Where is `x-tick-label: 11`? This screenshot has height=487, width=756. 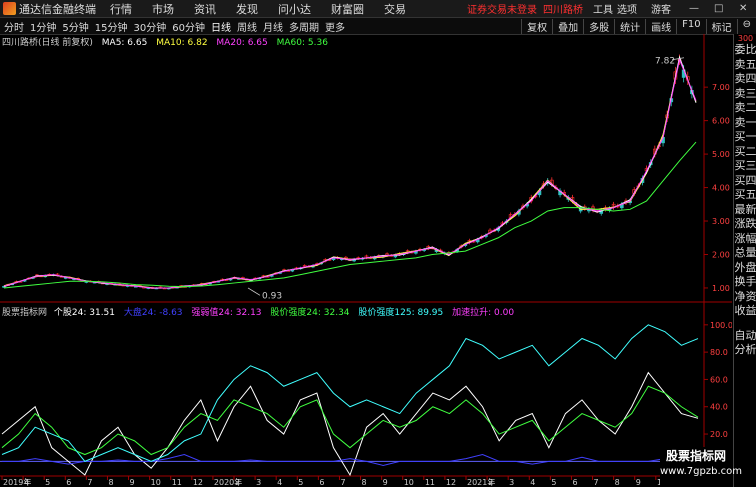 x-tick-label: 11 is located at coordinates (177, 482).